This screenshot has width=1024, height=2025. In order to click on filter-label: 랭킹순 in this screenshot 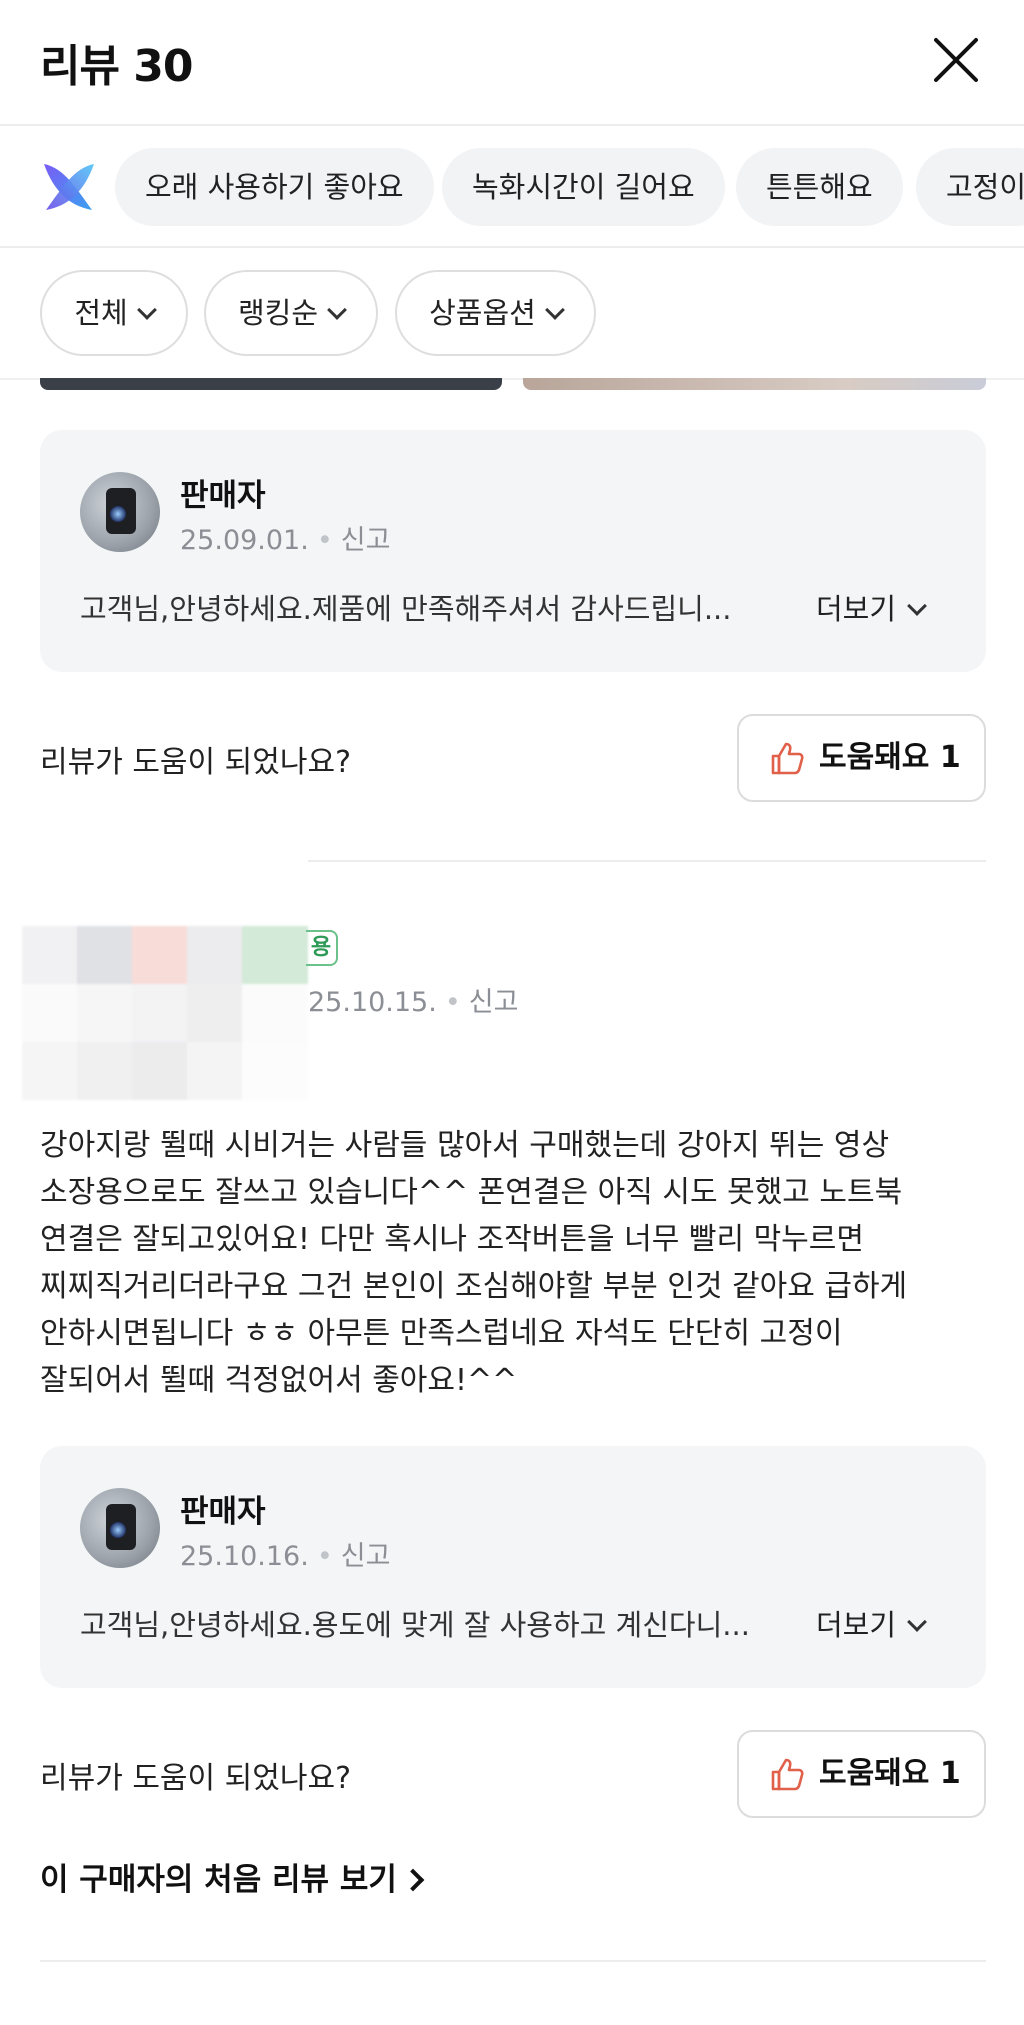, I will do `click(278, 313)`.